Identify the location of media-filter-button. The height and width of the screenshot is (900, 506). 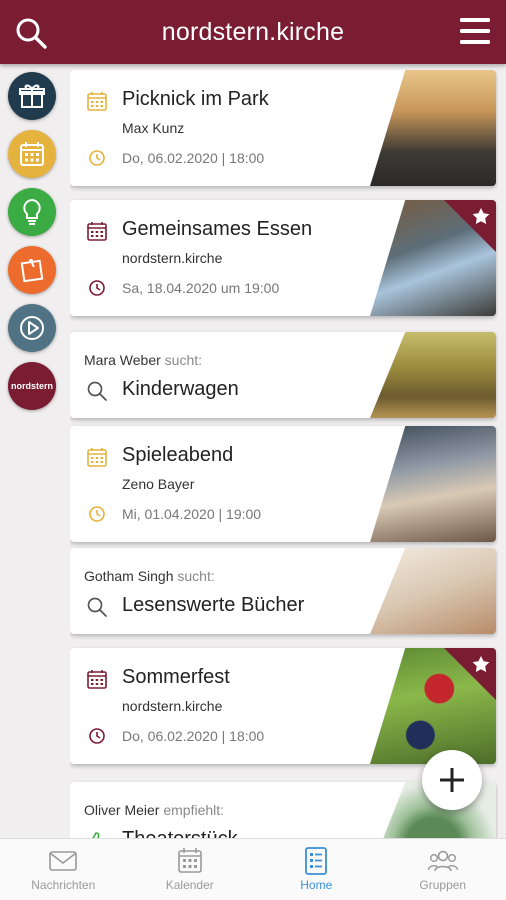
(32, 328).